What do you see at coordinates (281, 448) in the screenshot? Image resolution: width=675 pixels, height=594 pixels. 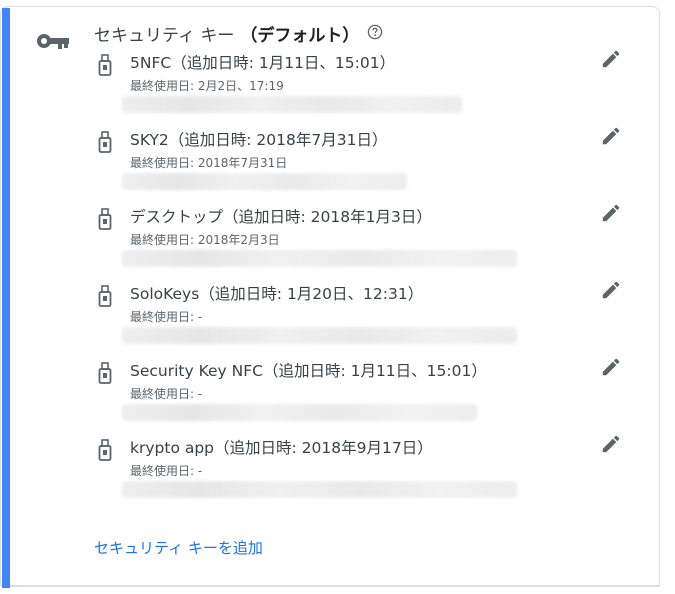 I see `security-key-name: krypto app（追加日時: 2018年9月17日）` at bounding box center [281, 448].